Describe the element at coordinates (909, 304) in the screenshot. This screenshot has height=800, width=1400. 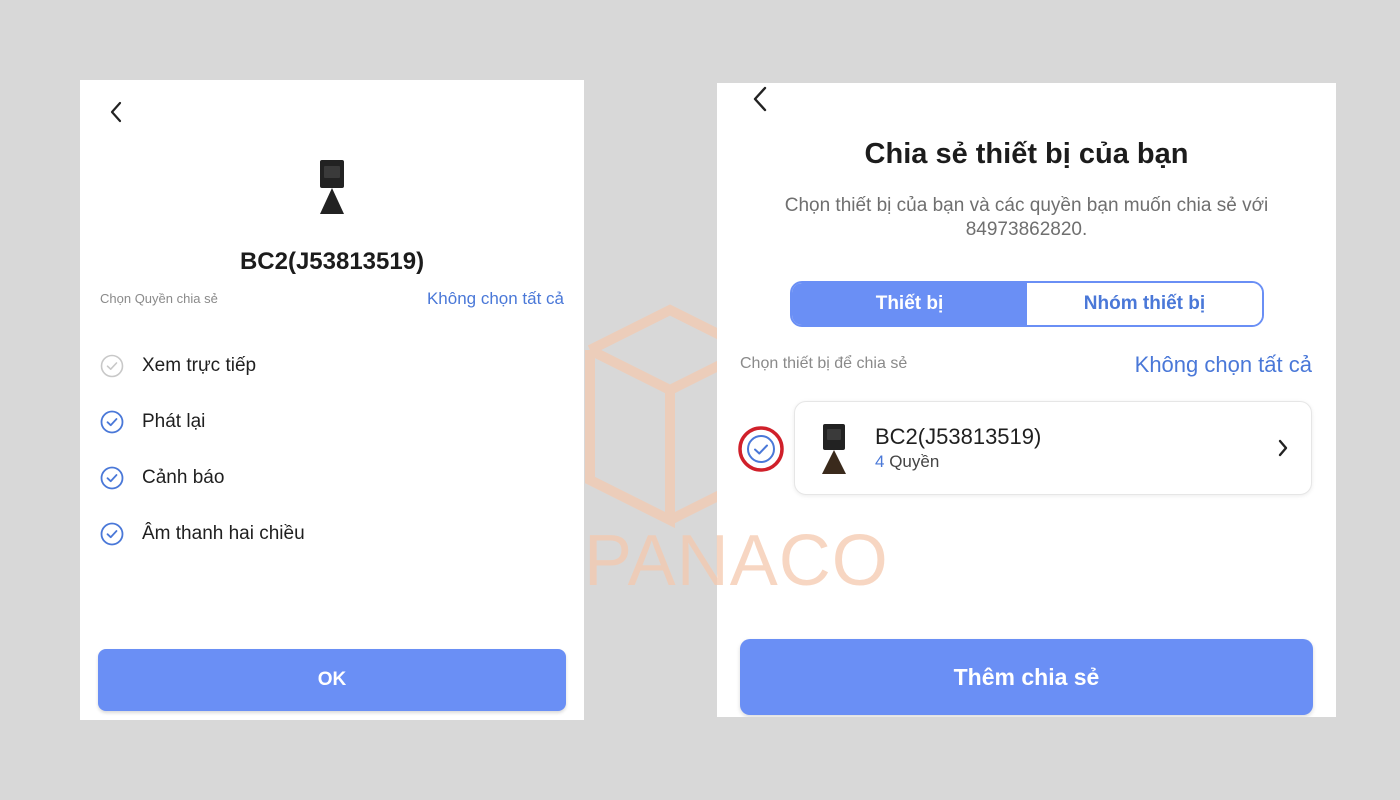
I see `tab-devices: Thiết bị` at that location.